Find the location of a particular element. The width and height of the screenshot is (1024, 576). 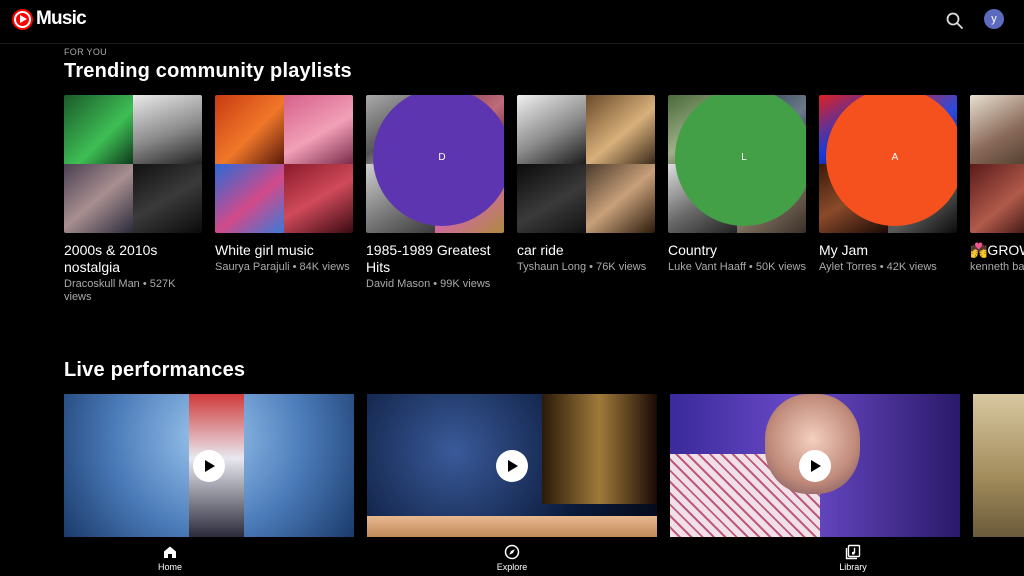

playlist-subtitle: Dracoskull Man • 527K views is located at coordinates (120, 290).